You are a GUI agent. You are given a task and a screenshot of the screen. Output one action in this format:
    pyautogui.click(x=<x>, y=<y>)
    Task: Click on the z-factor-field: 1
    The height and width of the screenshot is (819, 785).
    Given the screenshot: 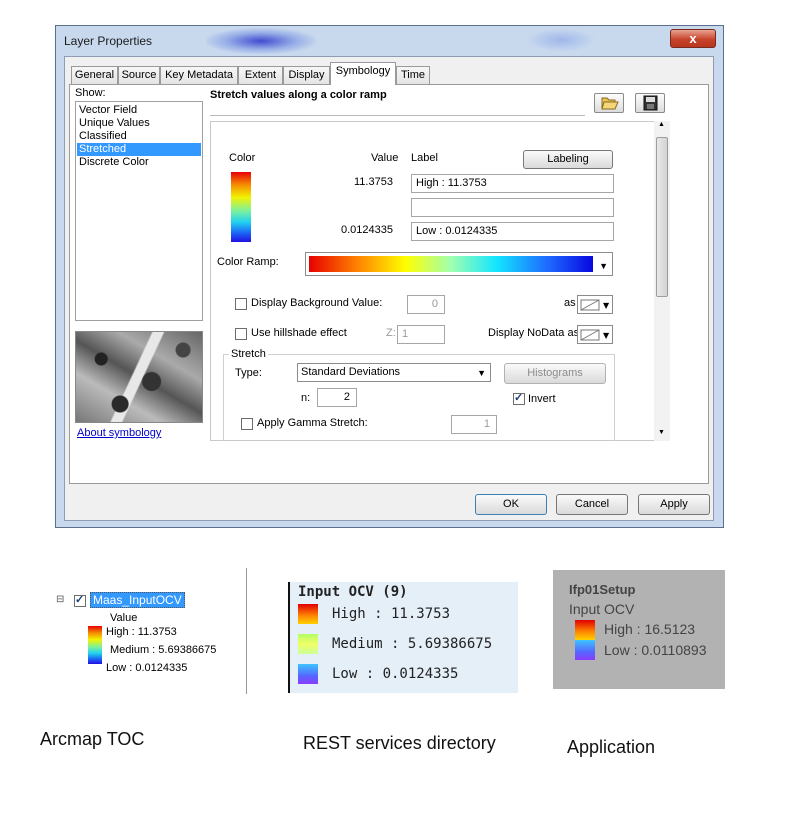 What is the action you would take?
    pyautogui.click(x=421, y=334)
    